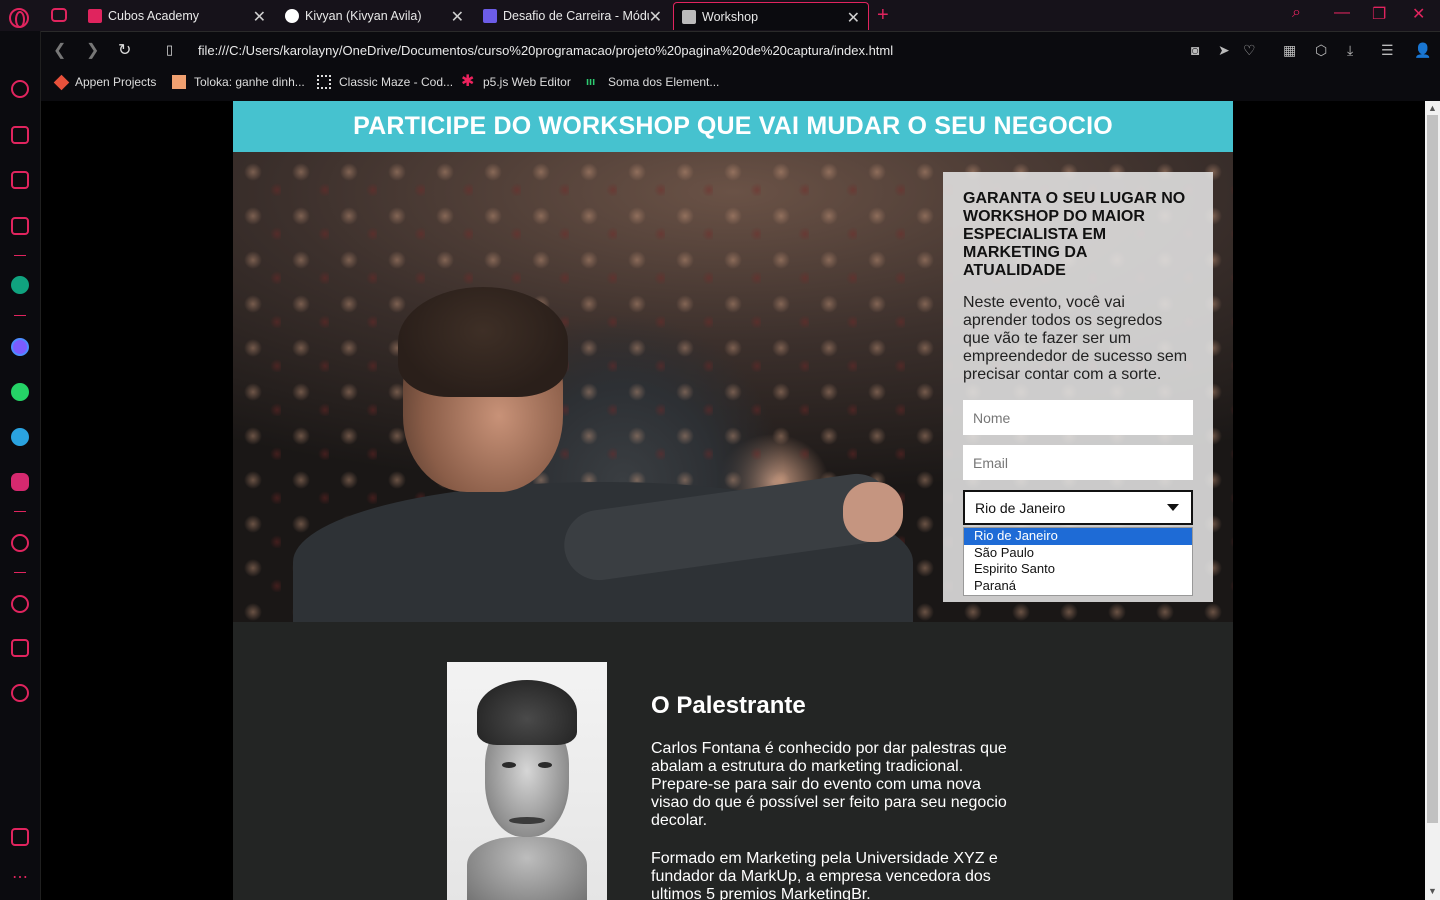 The width and height of the screenshot is (1440, 900). I want to click on history-icon, so click(20, 604).